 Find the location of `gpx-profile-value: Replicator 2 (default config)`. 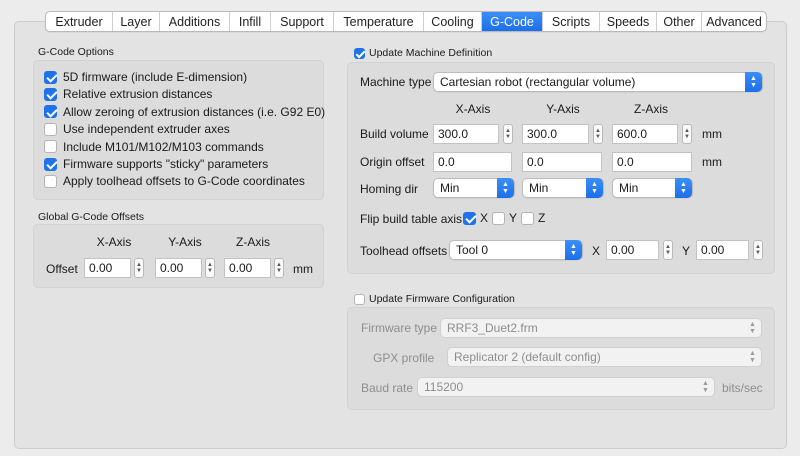

gpx-profile-value: Replicator 2 (default config) is located at coordinates (527, 357).